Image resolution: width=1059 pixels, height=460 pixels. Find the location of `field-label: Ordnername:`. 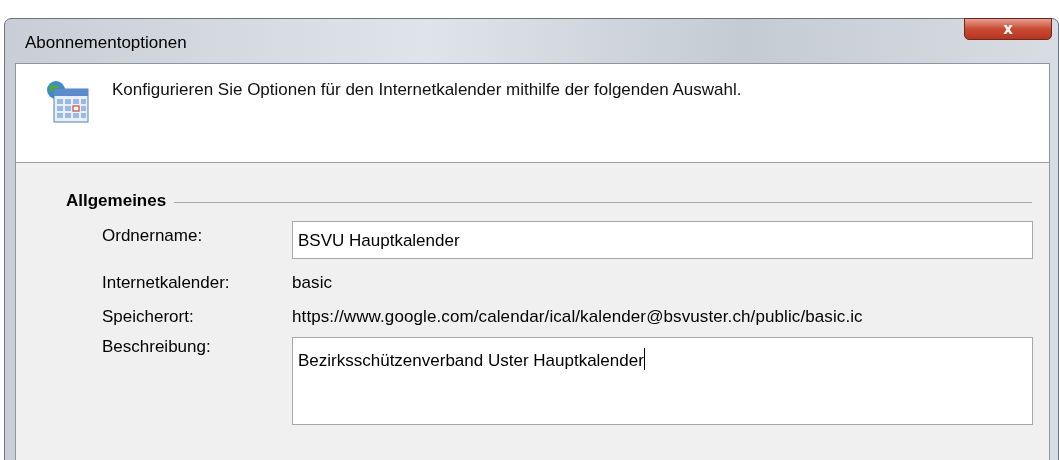

field-label: Ordnername: is located at coordinates (153, 235).